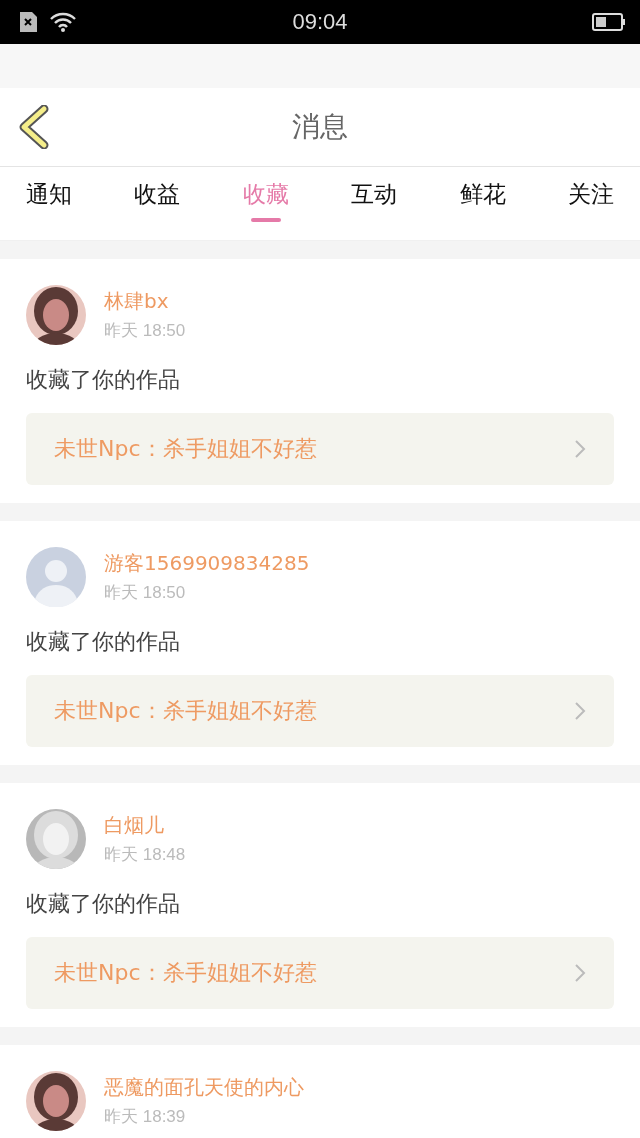 This screenshot has height=1138, width=640. What do you see at coordinates (145, 855) in the screenshot?
I see `timestamp: 昨天 18:48` at bounding box center [145, 855].